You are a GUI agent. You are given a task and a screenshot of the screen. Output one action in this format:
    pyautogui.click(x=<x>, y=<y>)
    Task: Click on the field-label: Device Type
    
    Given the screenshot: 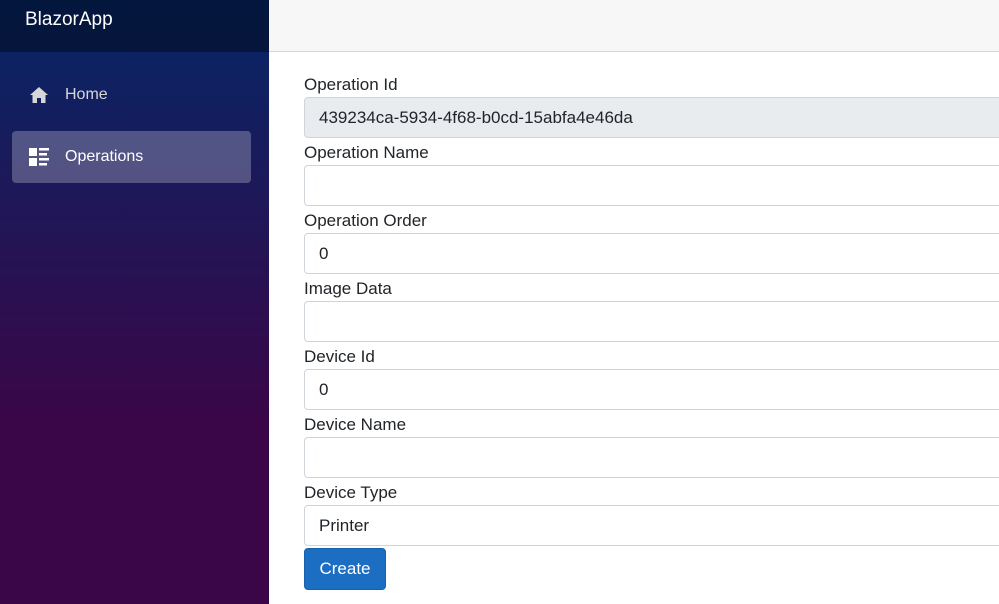 What is the action you would take?
    pyautogui.click(x=351, y=492)
    